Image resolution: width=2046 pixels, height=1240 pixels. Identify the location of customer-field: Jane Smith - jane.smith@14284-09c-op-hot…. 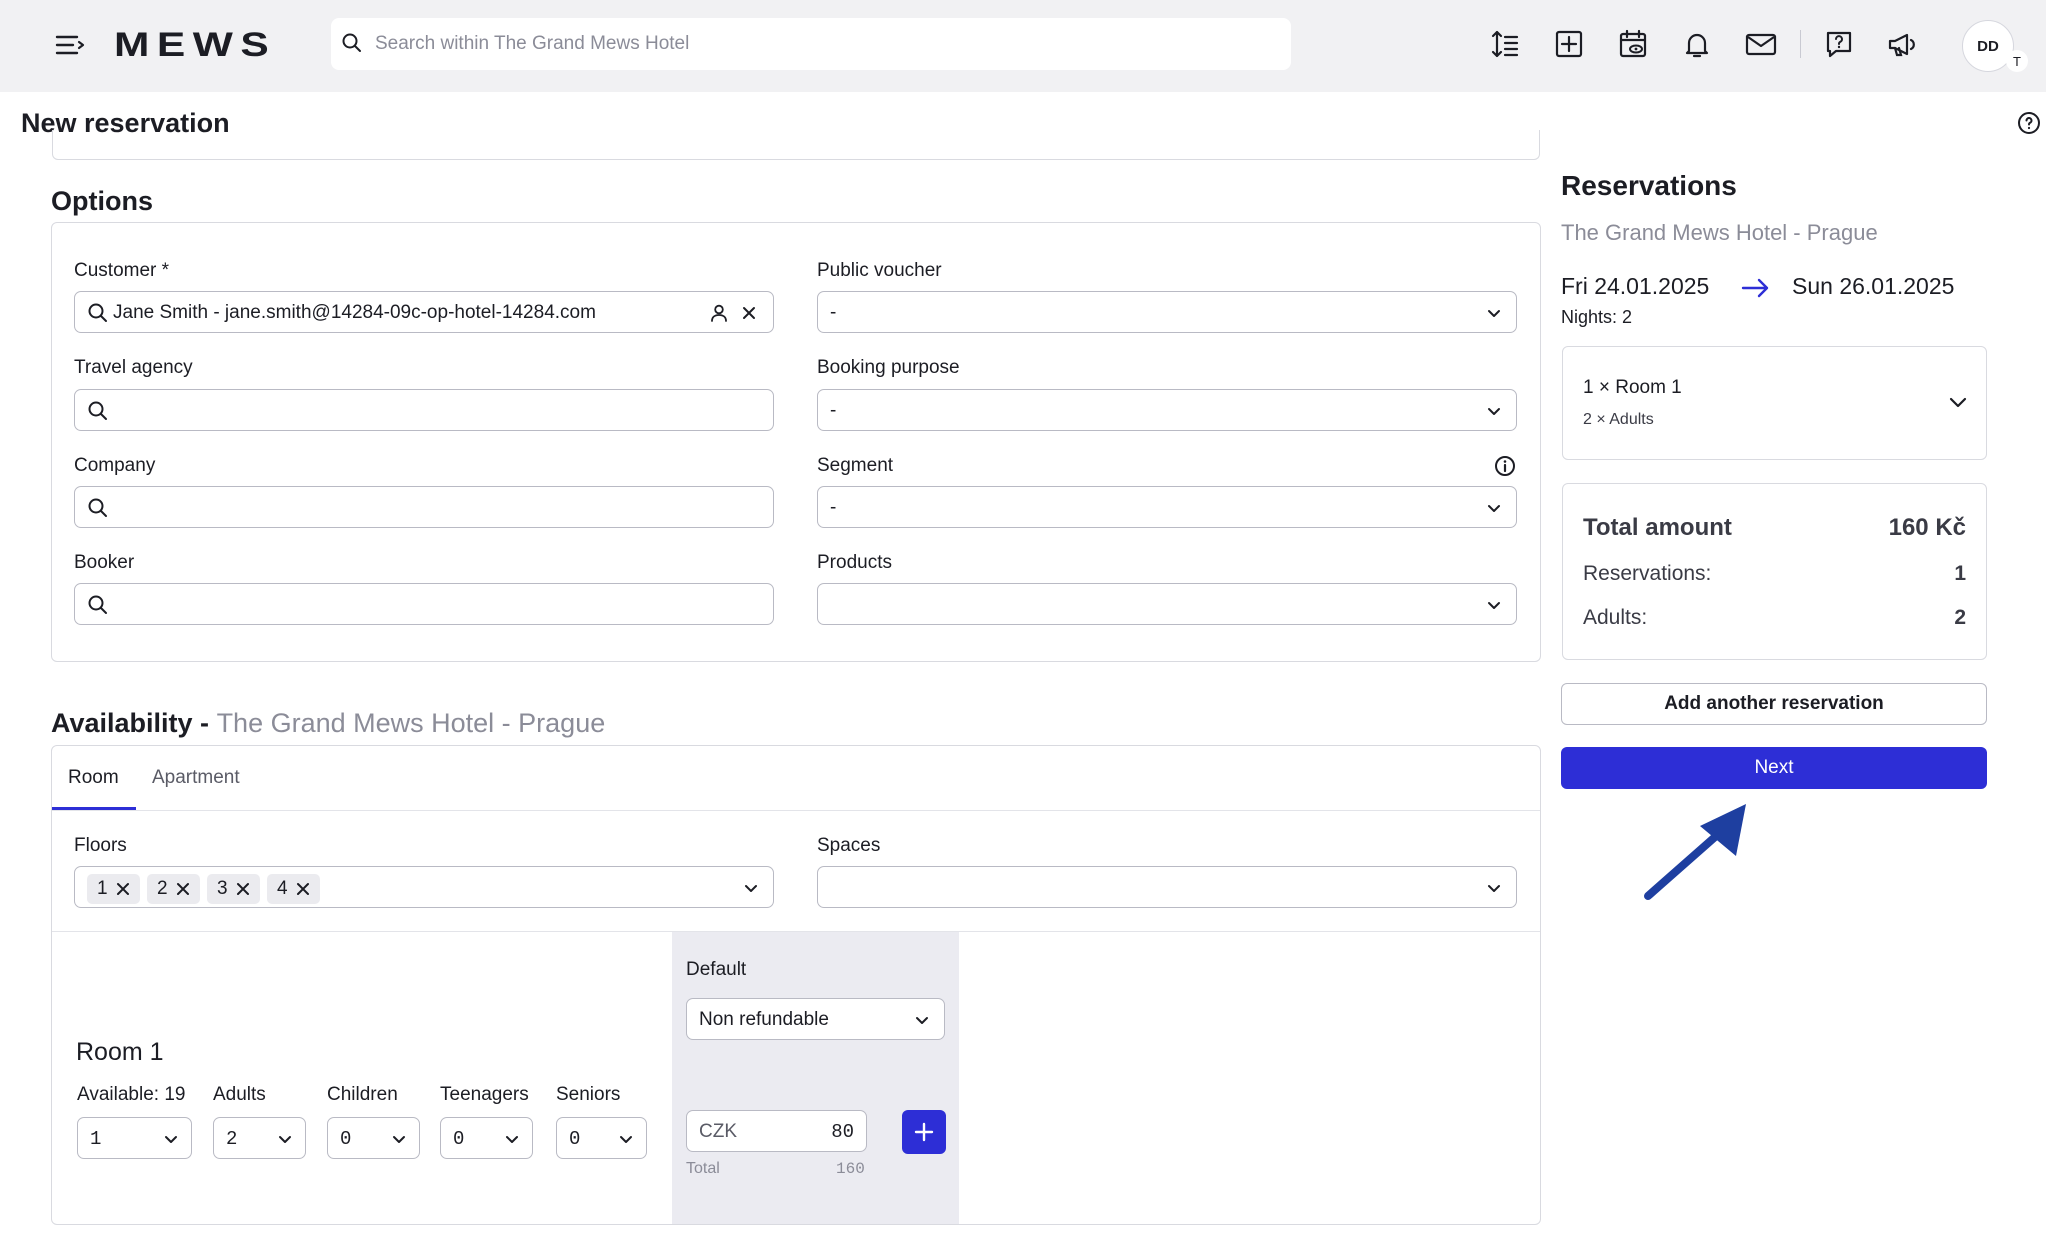
(424, 312).